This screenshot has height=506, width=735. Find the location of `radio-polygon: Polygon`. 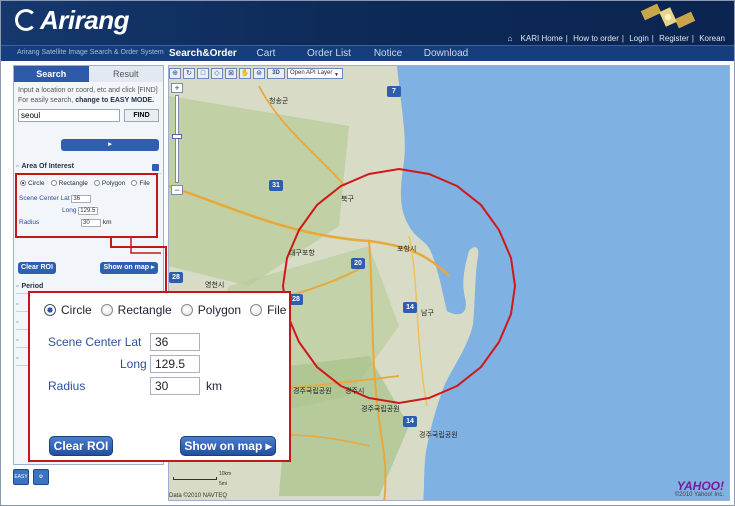

radio-polygon: Polygon is located at coordinates (211, 310).